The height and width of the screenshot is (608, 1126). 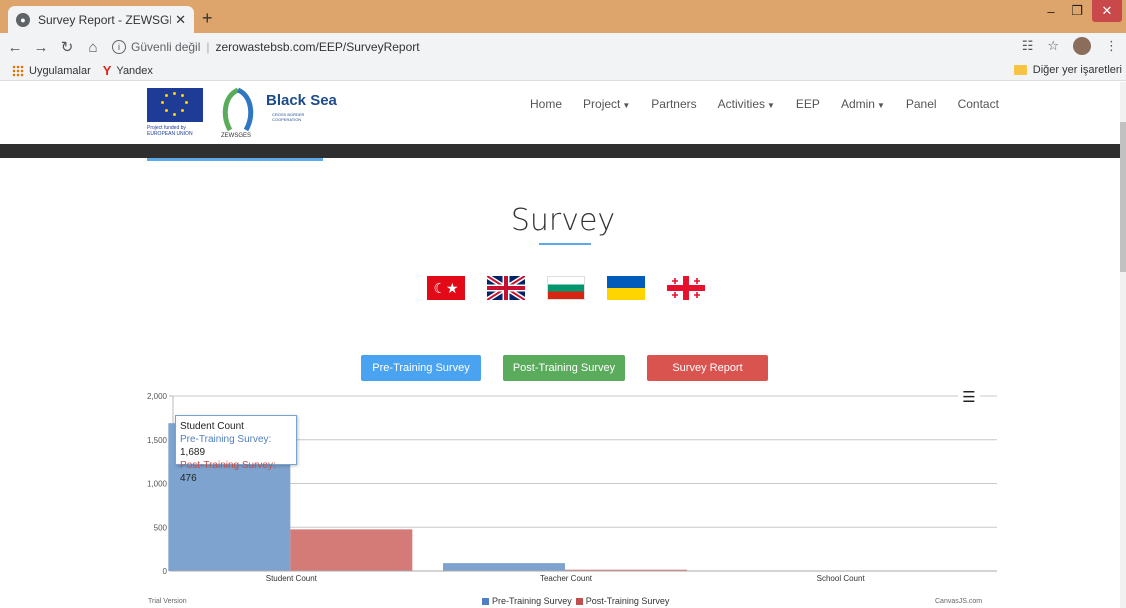 What do you see at coordinates (236, 136) in the screenshot?
I see `zewsges-caption: ZEWSGES` at bounding box center [236, 136].